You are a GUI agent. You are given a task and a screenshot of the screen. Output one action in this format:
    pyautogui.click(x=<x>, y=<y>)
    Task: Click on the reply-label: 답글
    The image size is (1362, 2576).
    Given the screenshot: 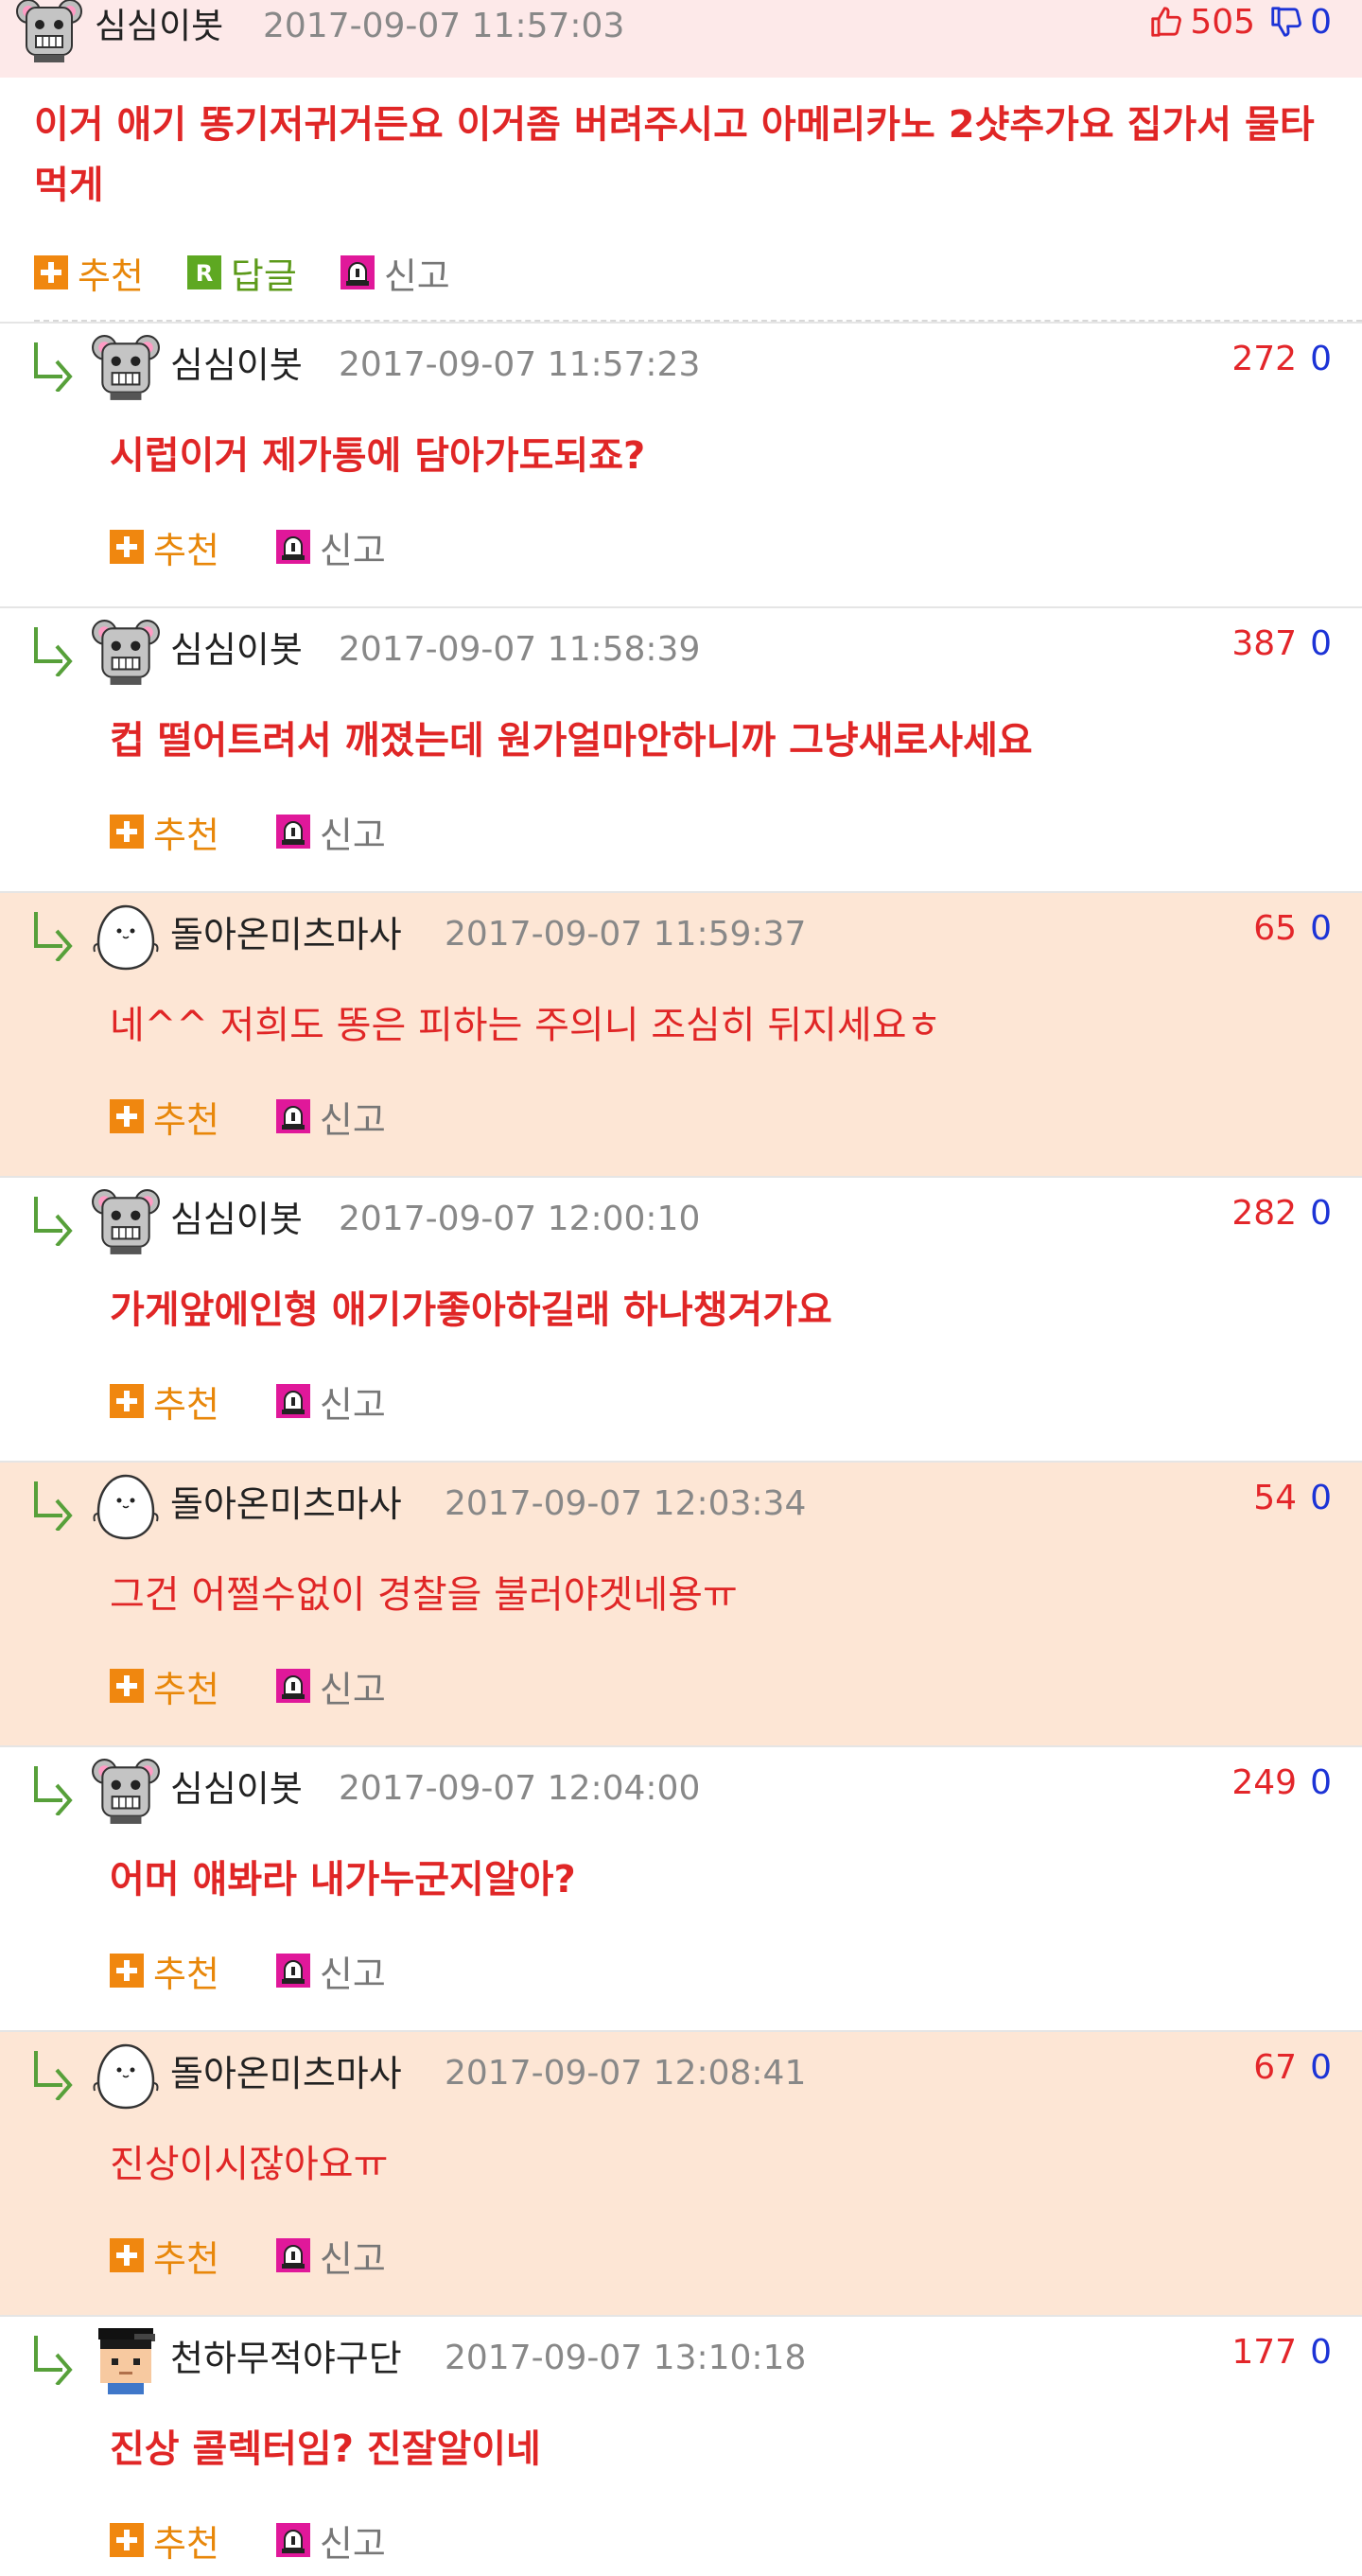 What is the action you would take?
    pyautogui.click(x=263, y=276)
    